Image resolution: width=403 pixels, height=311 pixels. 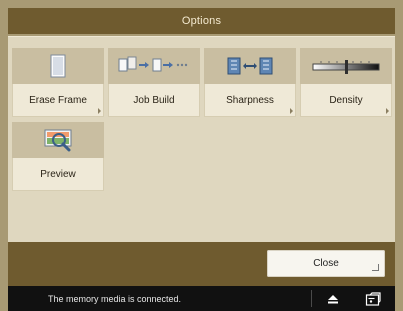 I want to click on options-title-bar: Options, so click(x=201, y=21).